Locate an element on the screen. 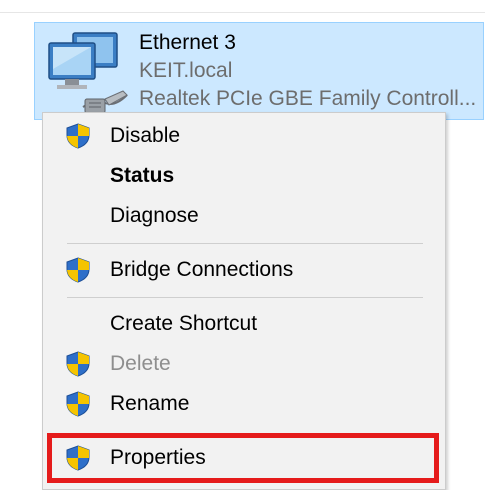  menu-item-disable: Disable is located at coordinates (244, 136).